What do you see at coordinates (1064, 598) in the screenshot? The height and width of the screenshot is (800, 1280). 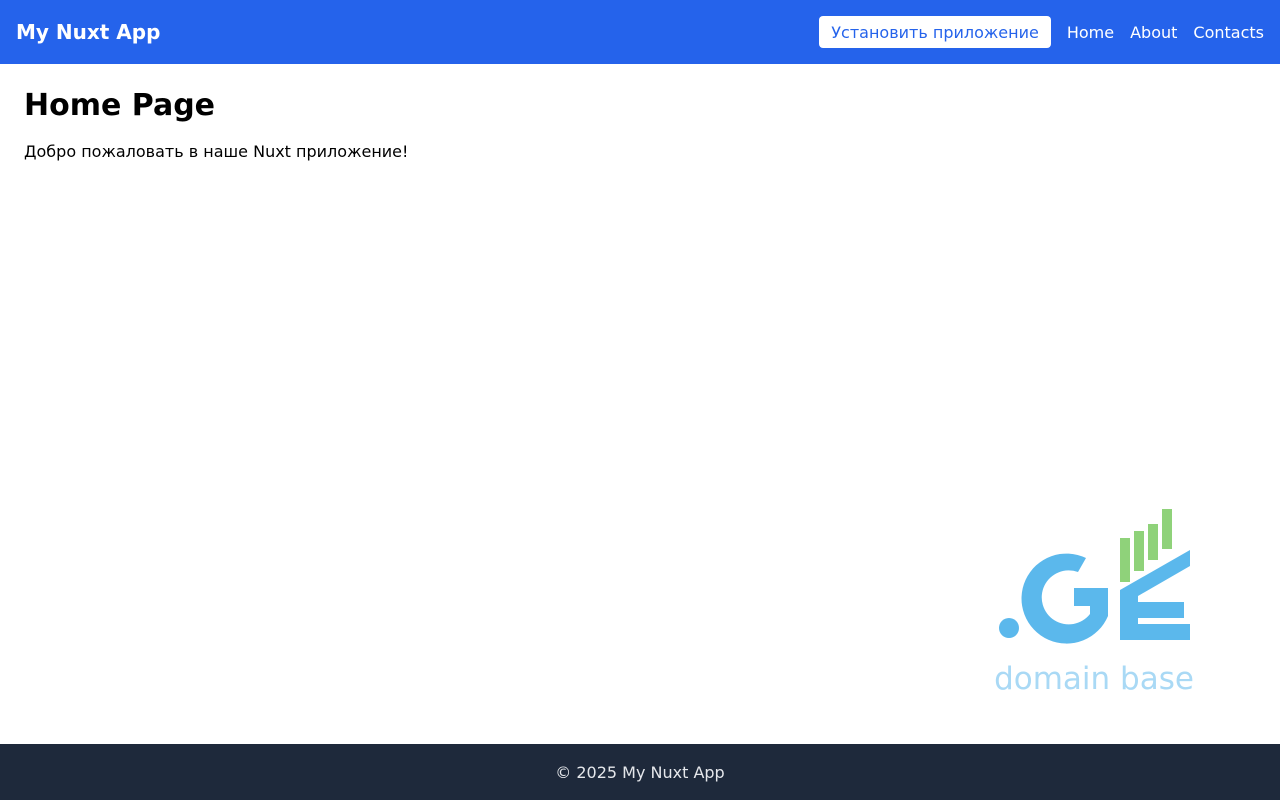 I see `logo-letter-g` at bounding box center [1064, 598].